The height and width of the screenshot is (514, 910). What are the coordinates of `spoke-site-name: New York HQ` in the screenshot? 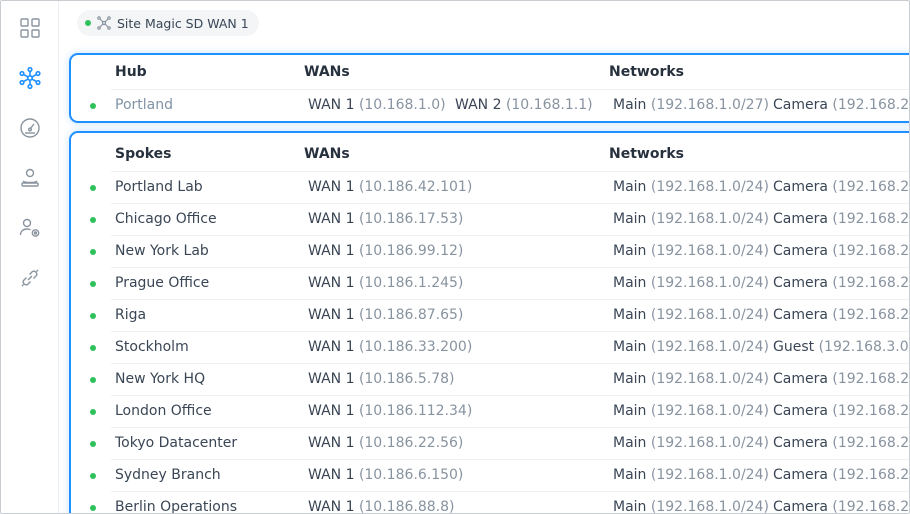 It's located at (160, 379).